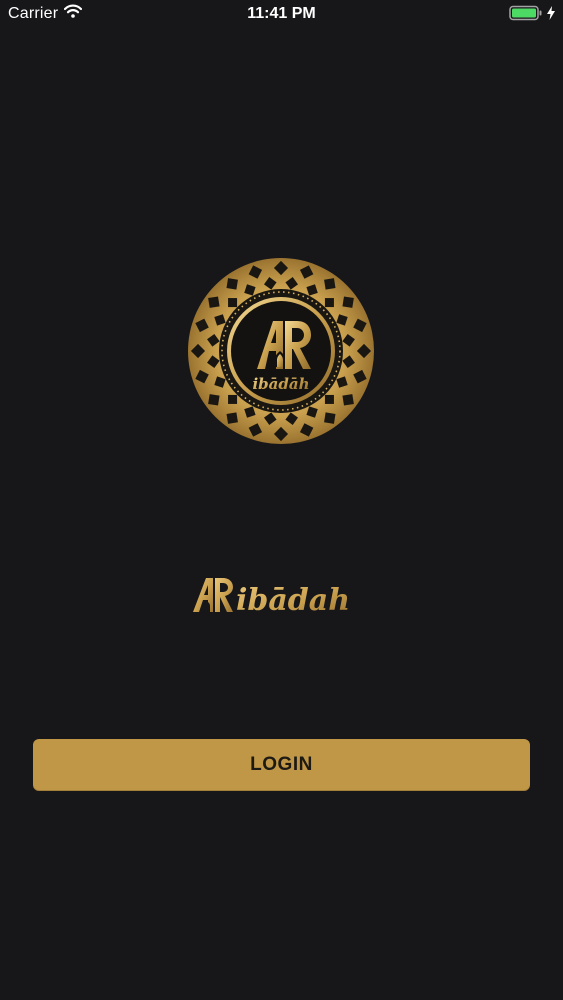  I want to click on app-logo-emblem: ibādāh, so click(281, 351).